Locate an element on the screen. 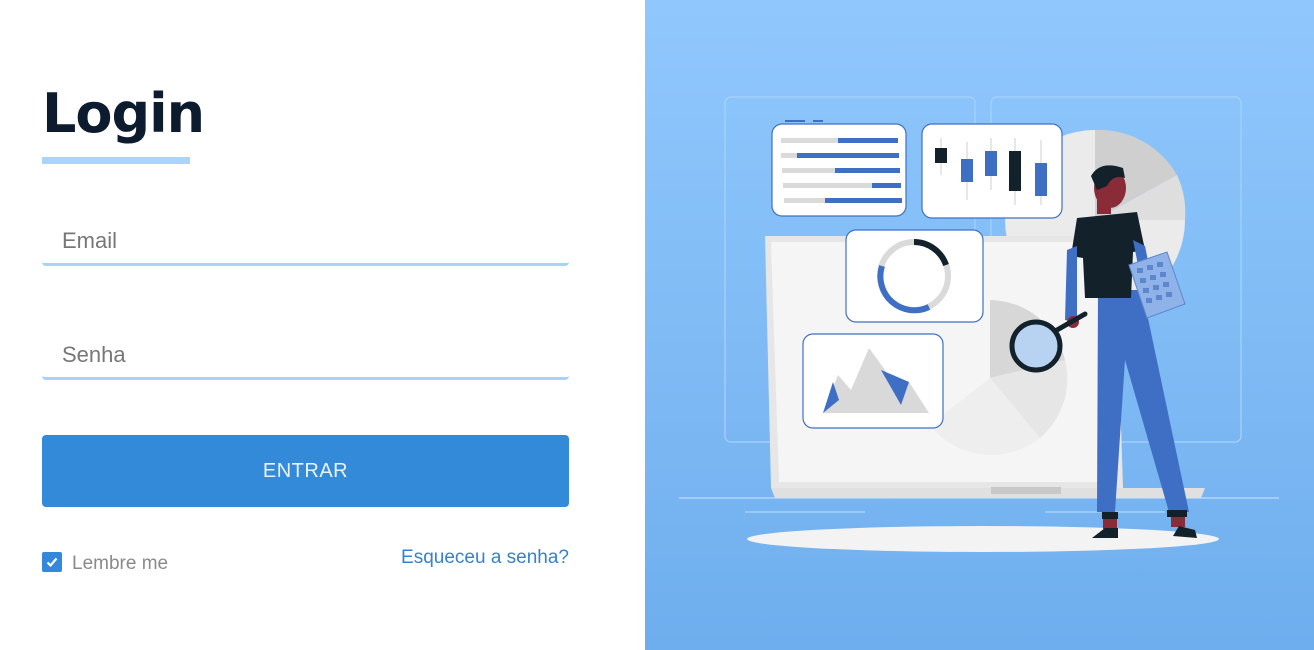 Image resolution: width=1314 pixels, height=650 pixels. password-field is located at coordinates (305, 356).